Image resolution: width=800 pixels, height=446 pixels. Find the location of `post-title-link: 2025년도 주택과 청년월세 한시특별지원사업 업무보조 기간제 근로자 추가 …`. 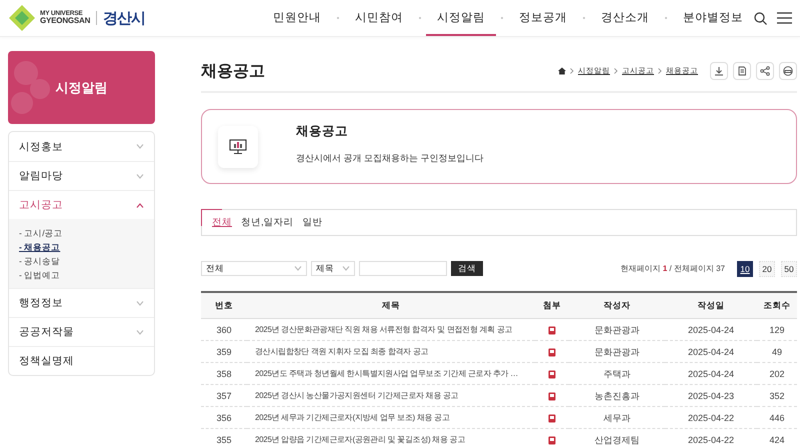

post-title-link: 2025년도 주택과 청년월세 한시특별지원사업 업무보조 기간제 근로자 추가 … is located at coordinates (391, 373).